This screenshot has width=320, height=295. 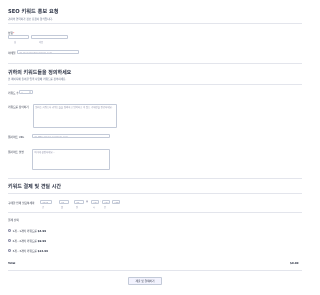 What do you see at coordinates (33, 12) in the screenshot?
I see `form-title: SEO 키워드 홍보 요청` at bounding box center [33, 12].